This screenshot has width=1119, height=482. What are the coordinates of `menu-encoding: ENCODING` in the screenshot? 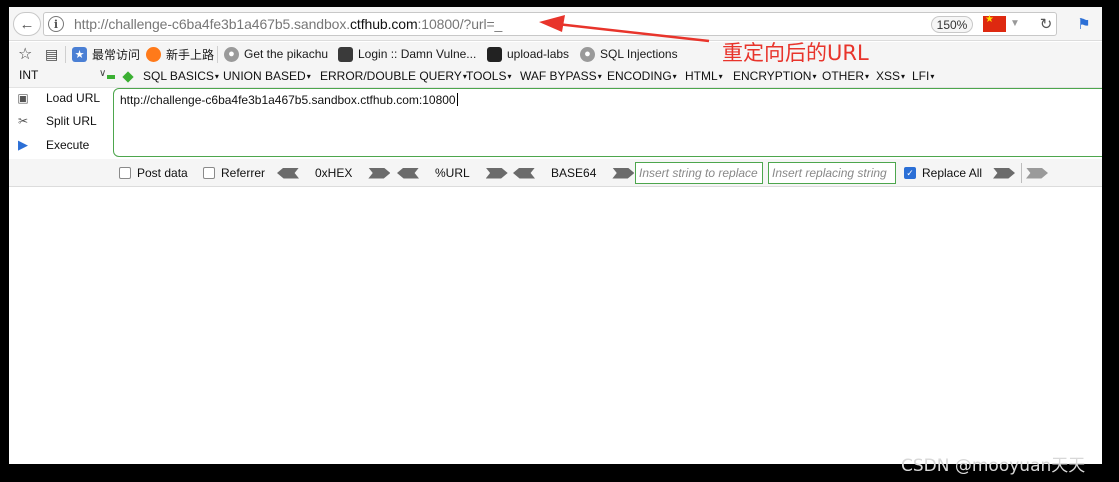 It's located at (642, 76).